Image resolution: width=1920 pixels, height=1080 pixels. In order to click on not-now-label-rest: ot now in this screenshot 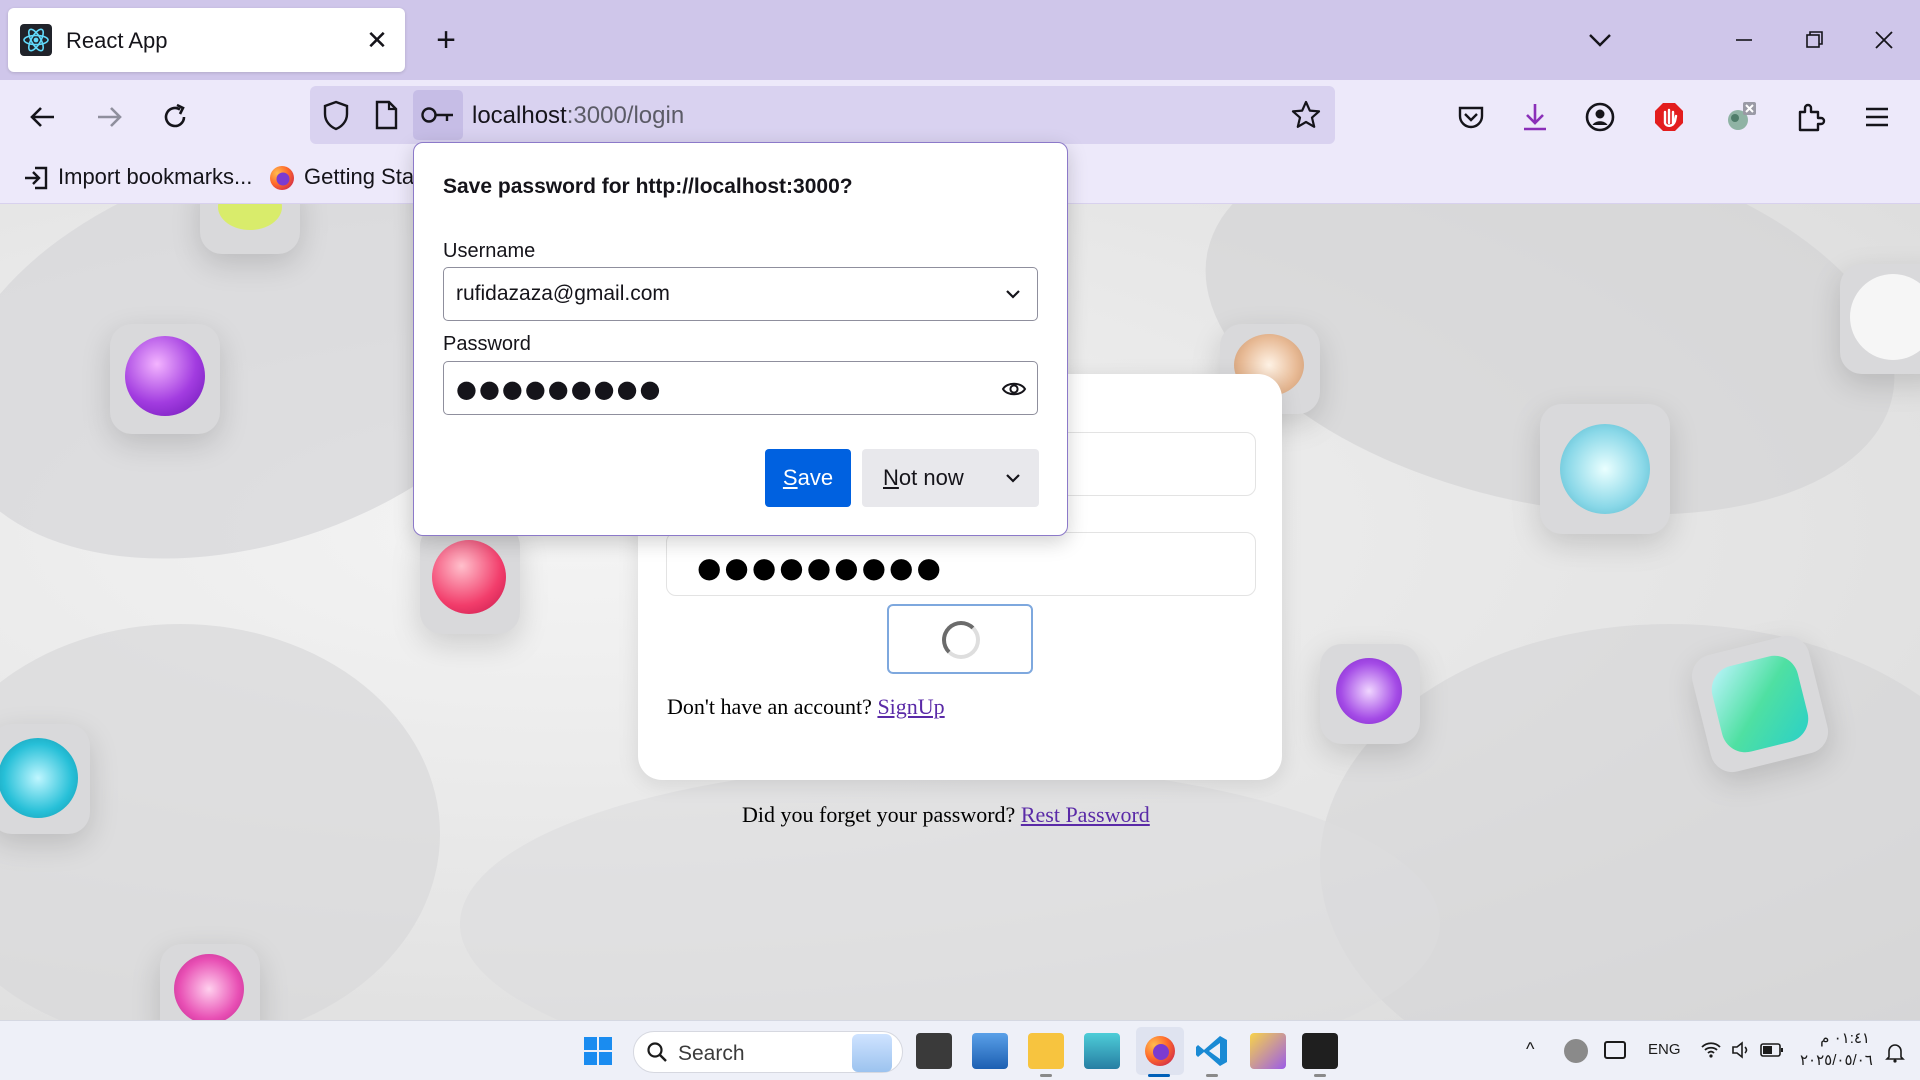, I will do `click(931, 477)`.